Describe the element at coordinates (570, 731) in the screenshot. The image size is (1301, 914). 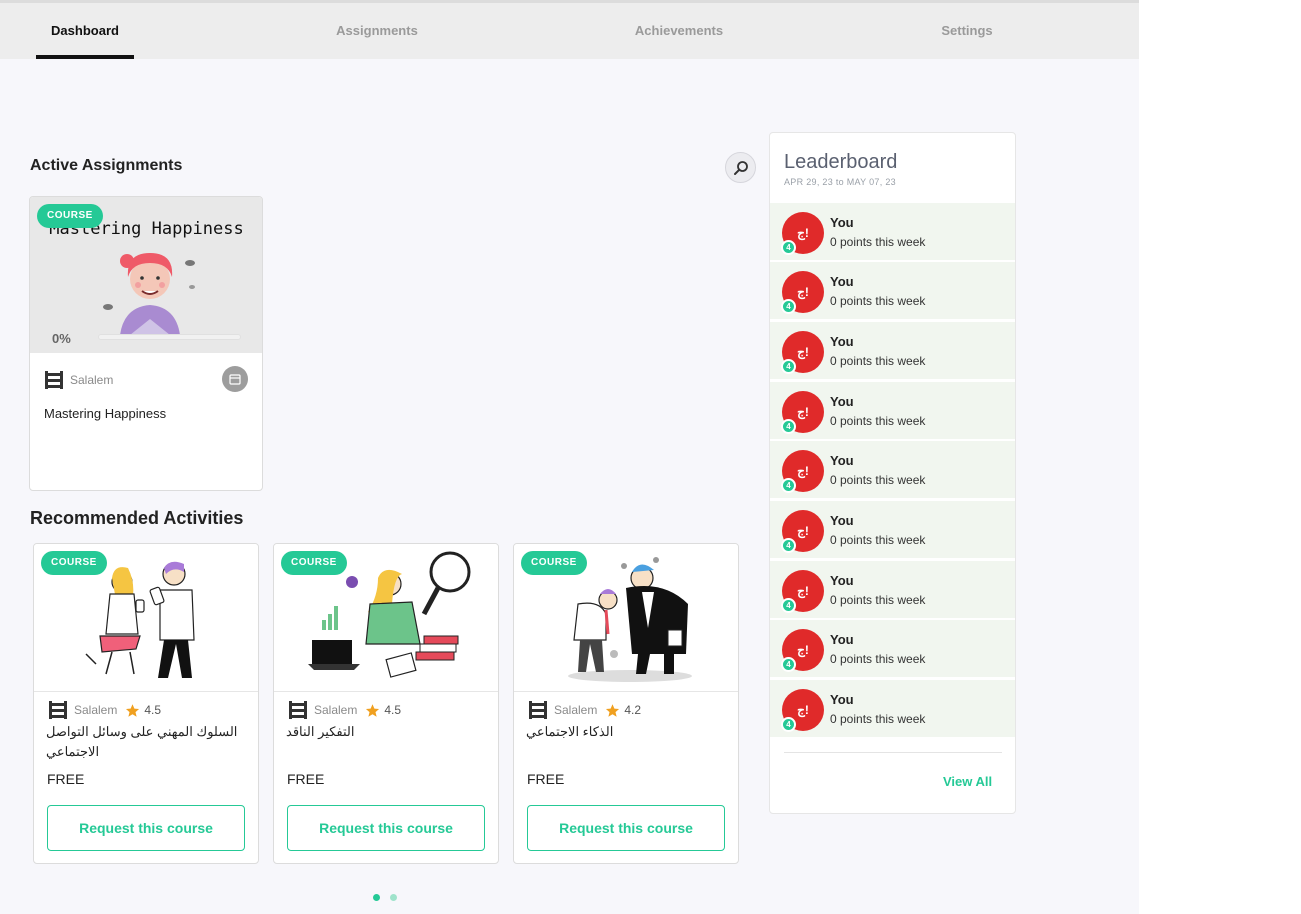
I see `course-title: الذكاء الاجتماعي` at that location.